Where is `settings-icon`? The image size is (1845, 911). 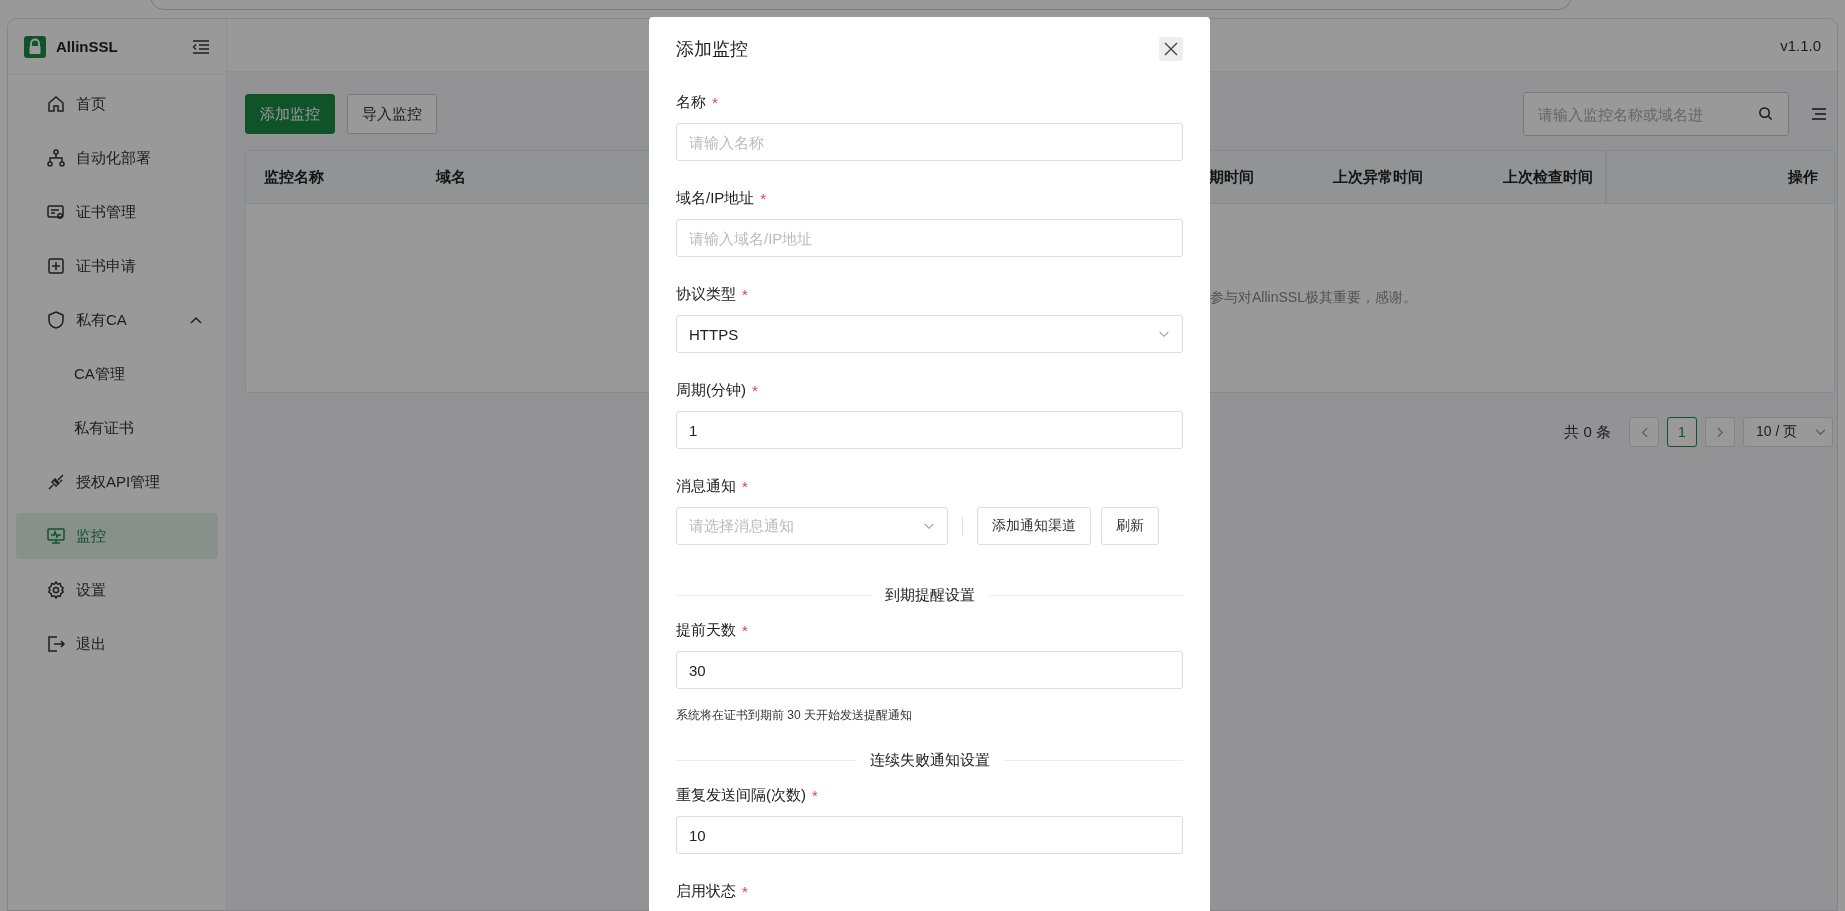
settings-icon is located at coordinates (56, 590).